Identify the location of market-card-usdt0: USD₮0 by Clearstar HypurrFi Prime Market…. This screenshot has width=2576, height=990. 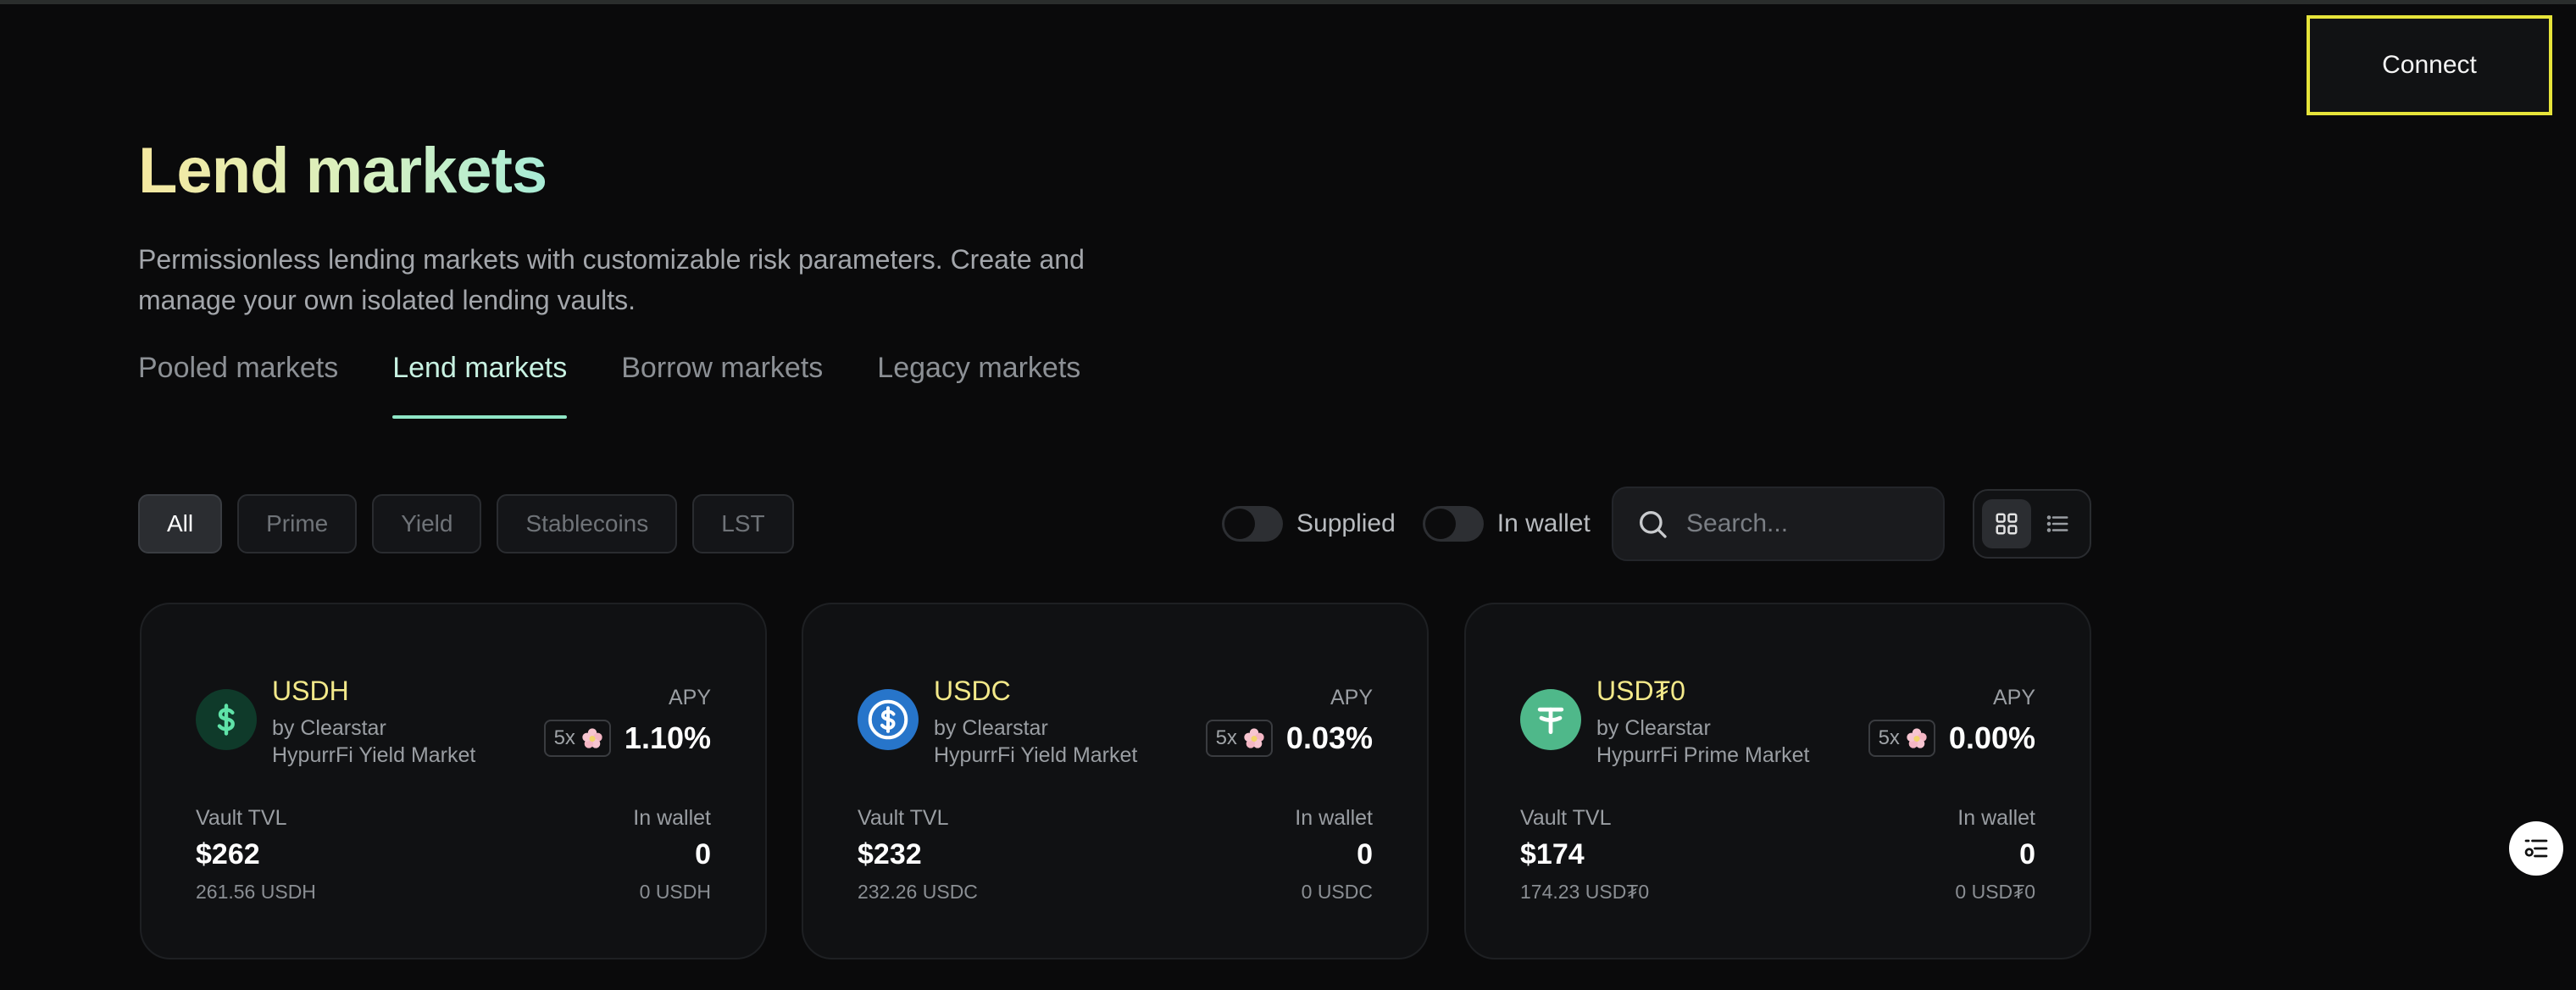
(1777, 781).